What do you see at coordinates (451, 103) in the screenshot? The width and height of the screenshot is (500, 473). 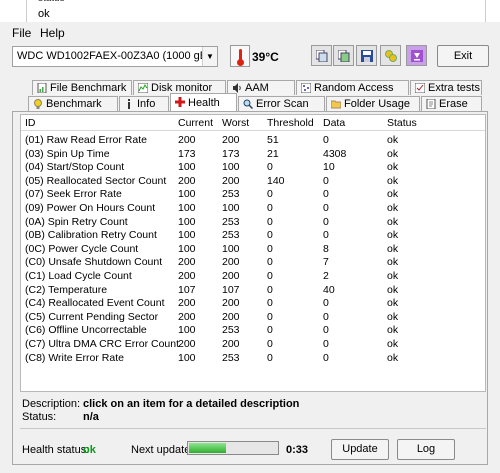 I see `tab-erase: Erase` at bounding box center [451, 103].